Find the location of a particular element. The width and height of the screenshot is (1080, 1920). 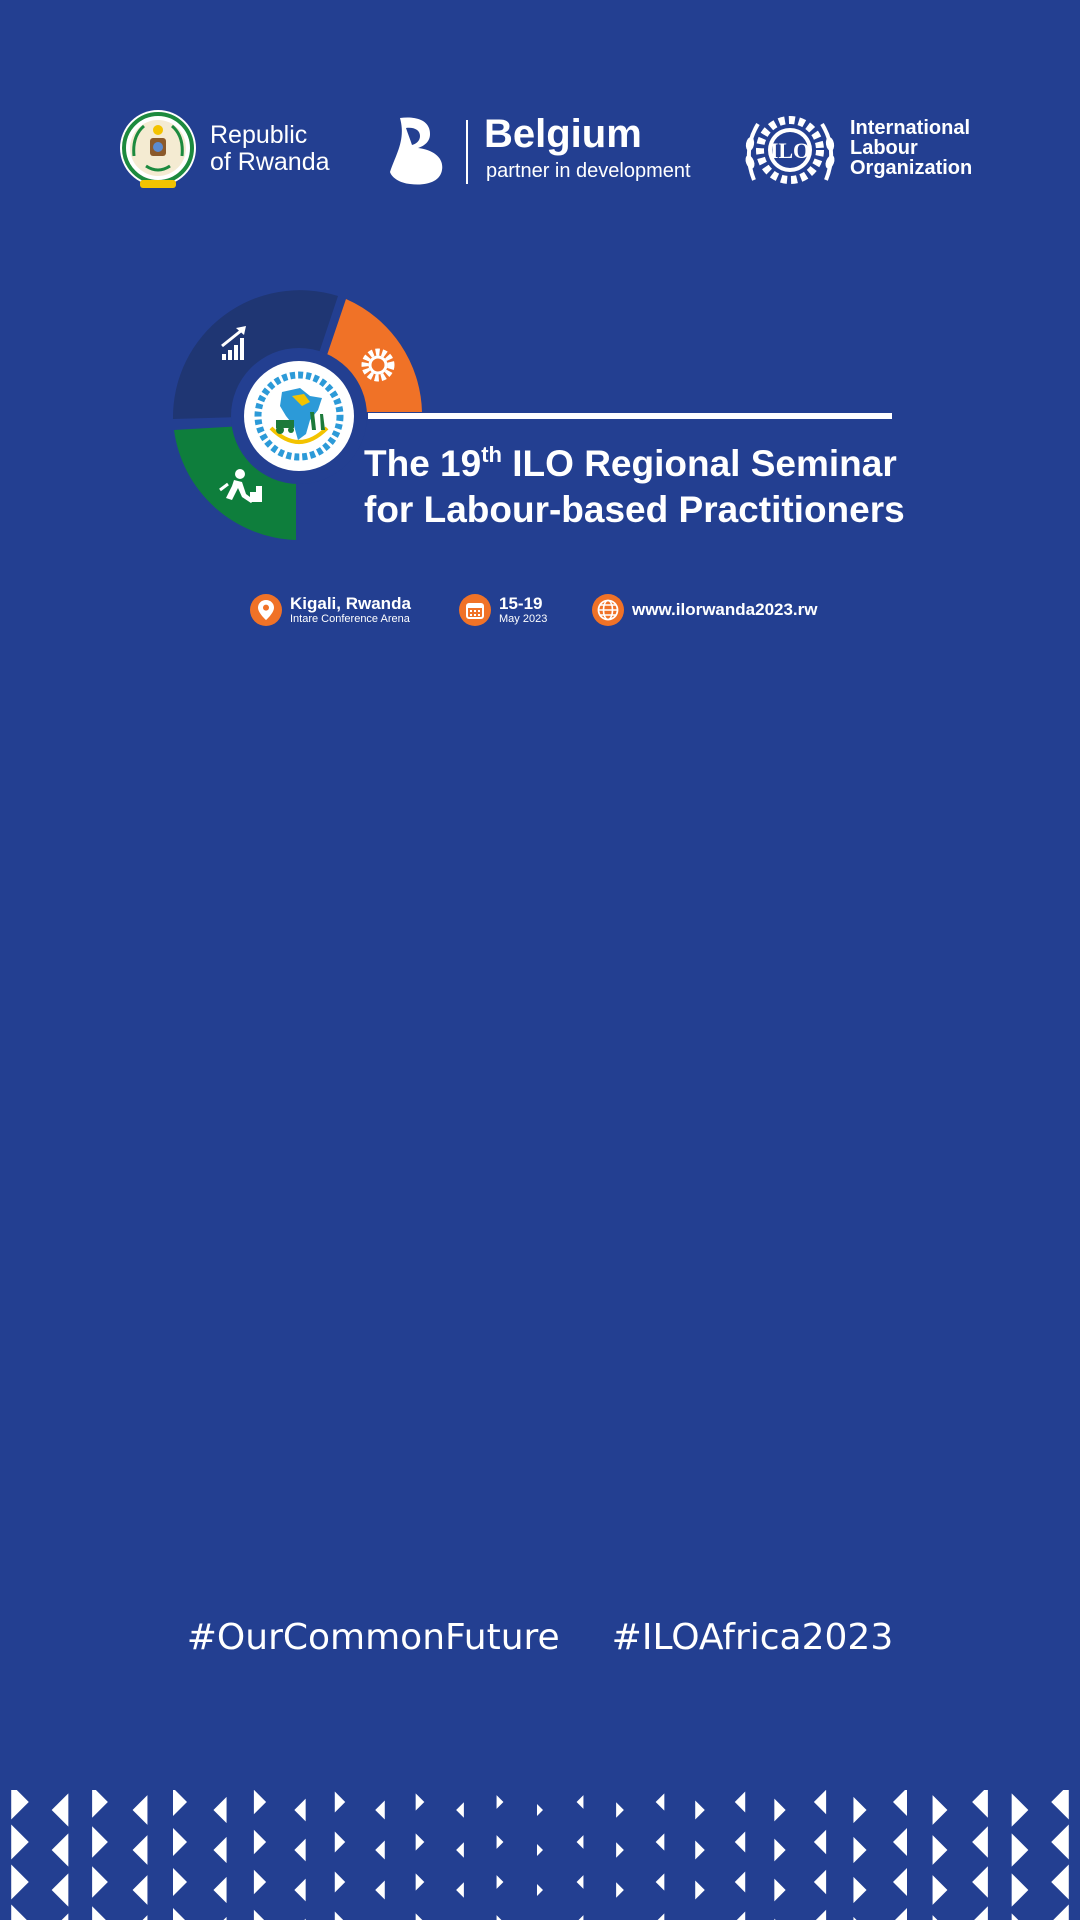

triangle-pattern is located at coordinates (540, 1855).